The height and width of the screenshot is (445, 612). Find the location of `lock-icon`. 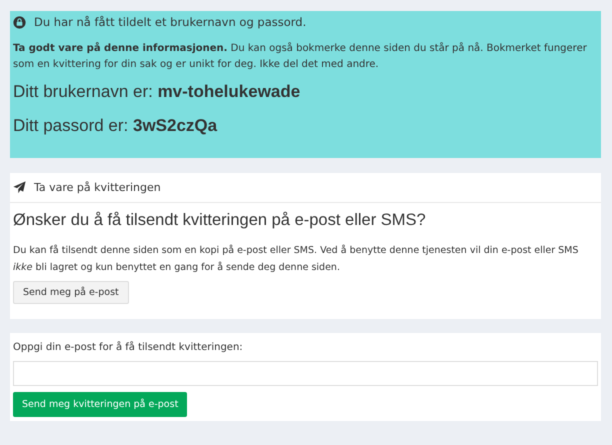

lock-icon is located at coordinates (19, 22).